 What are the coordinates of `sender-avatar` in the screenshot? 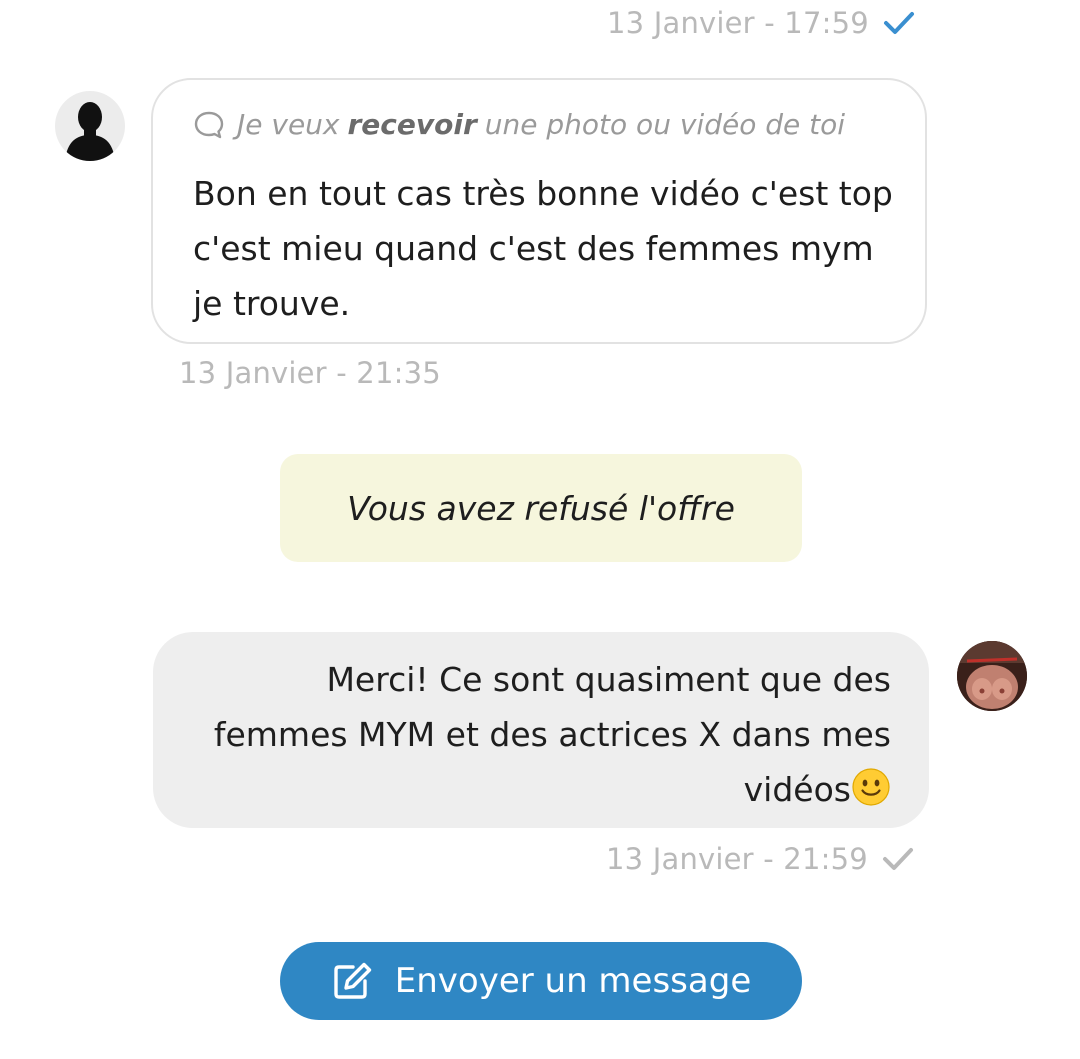 It's located at (90, 126).